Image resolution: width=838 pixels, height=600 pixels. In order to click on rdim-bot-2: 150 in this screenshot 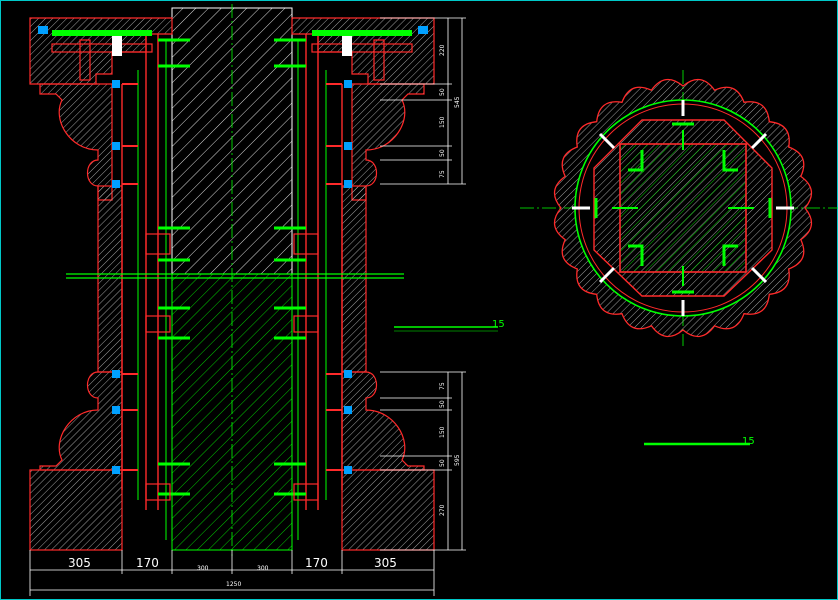, I will do `click(442, 432)`.